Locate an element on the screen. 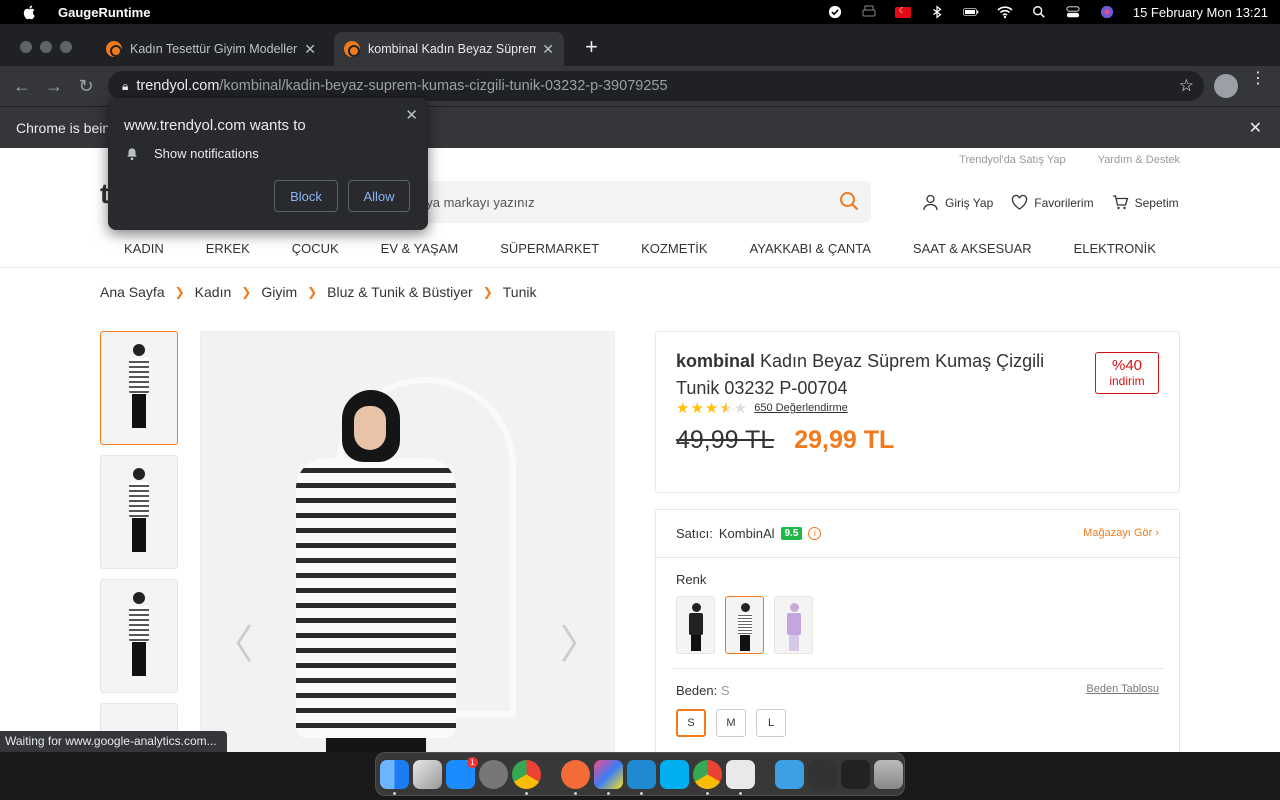 The height and width of the screenshot is (800, 1280). url-host: trendyol.com is located at coordinates (178, 86).